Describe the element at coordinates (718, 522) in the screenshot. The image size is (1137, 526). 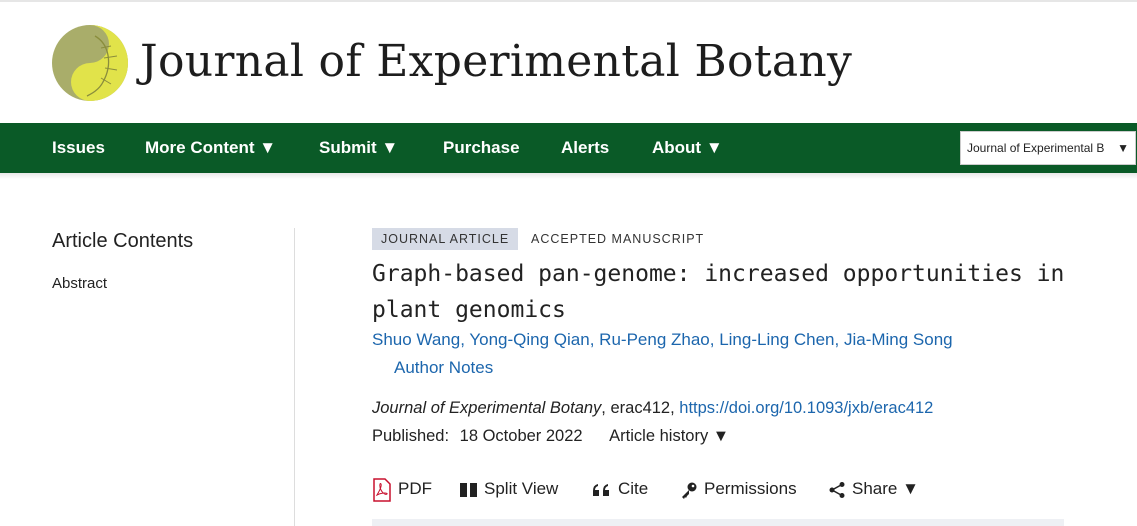
I see `content-tabs-bar` at that location.